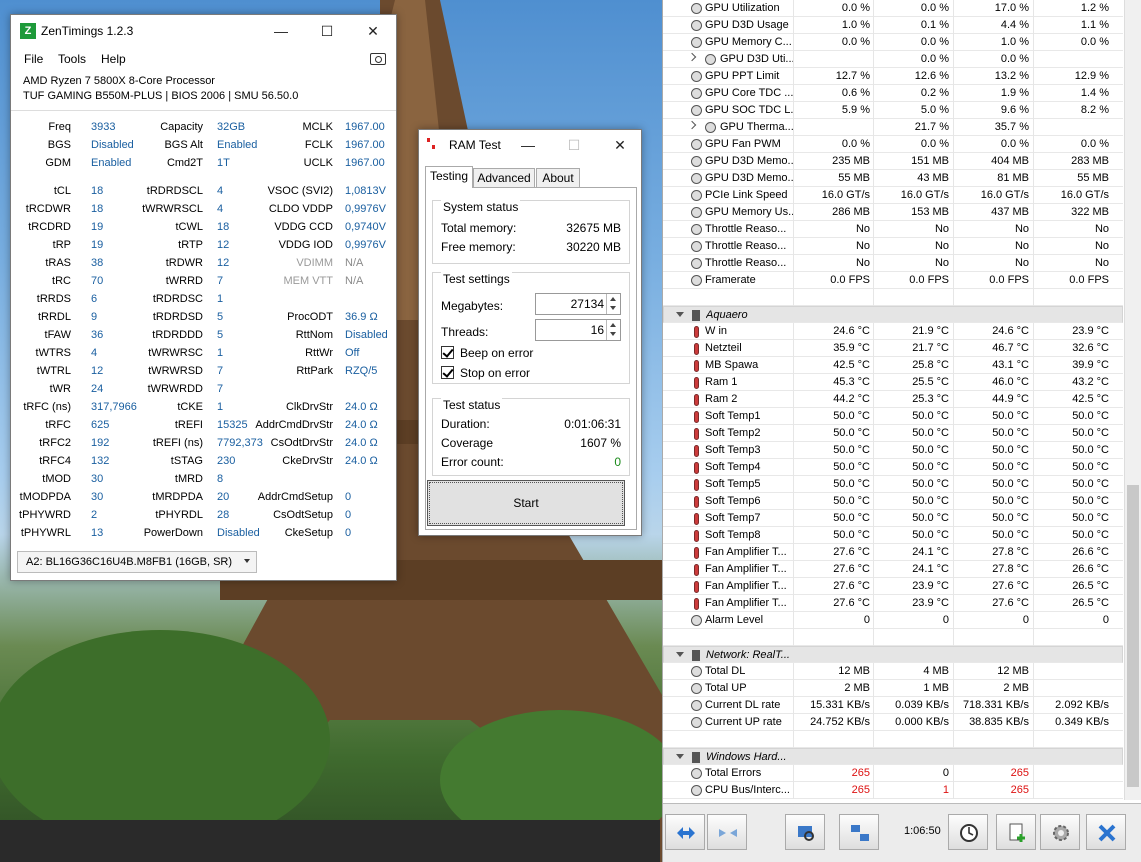 The height and width of the screenshot is (862, 1141). I want to click on timing-row: tWR 24 tWRWRDD 7, so click(203, 390).